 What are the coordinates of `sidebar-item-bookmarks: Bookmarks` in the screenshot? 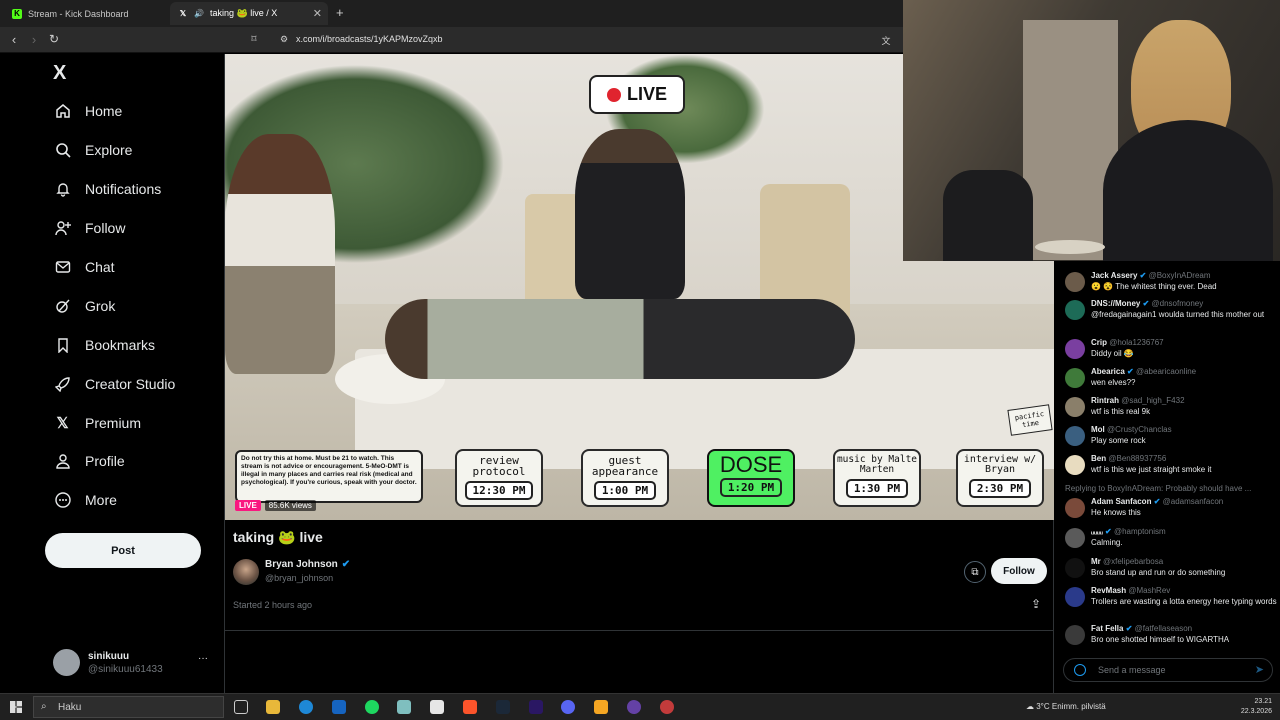 It's located at (104, 344).